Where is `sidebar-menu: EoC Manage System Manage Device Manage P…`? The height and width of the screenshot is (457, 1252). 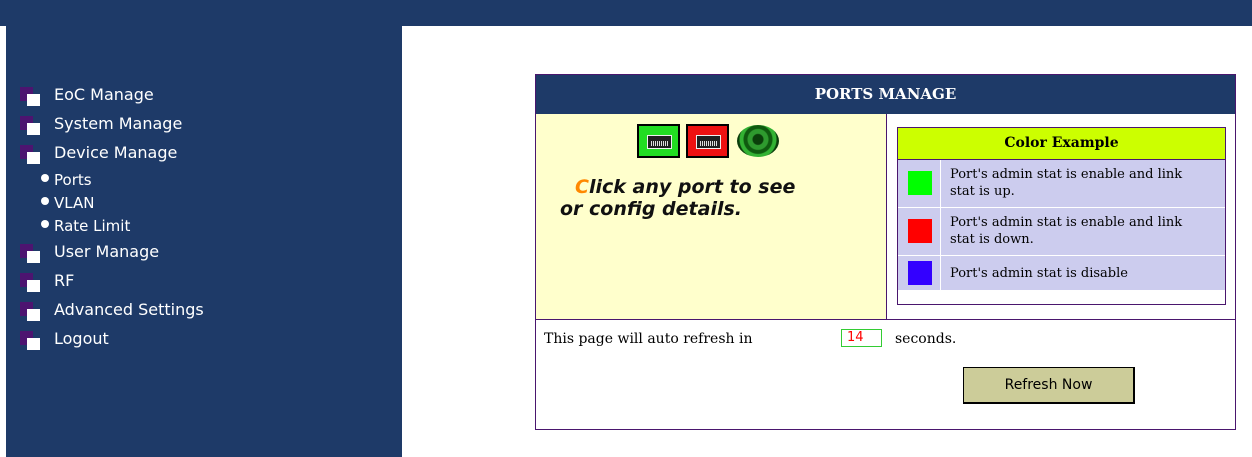 sidebar-menu: EoC Manage System Manage Device Manage P… is located at coordinates (112, 220).